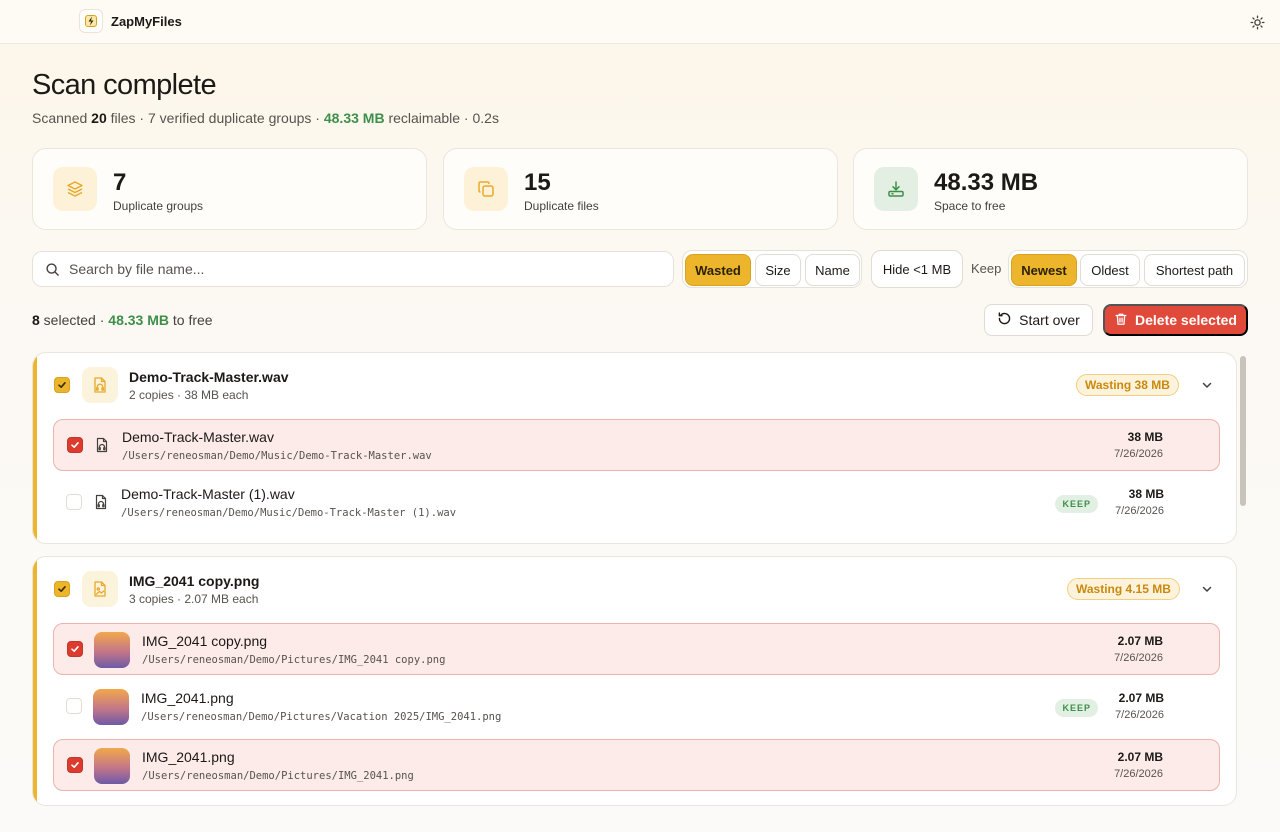  What do you see at coordinates (100, 589) in the screenshot?
I see `image-file-icon` at bounding box center [100, 589].